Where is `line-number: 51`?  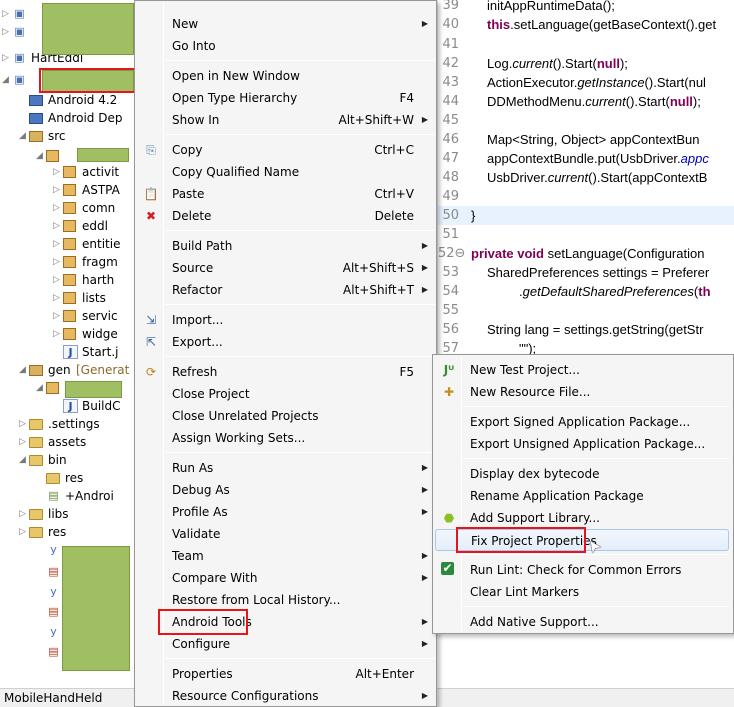 line-number: 51 is located at coordinates (450, 234).